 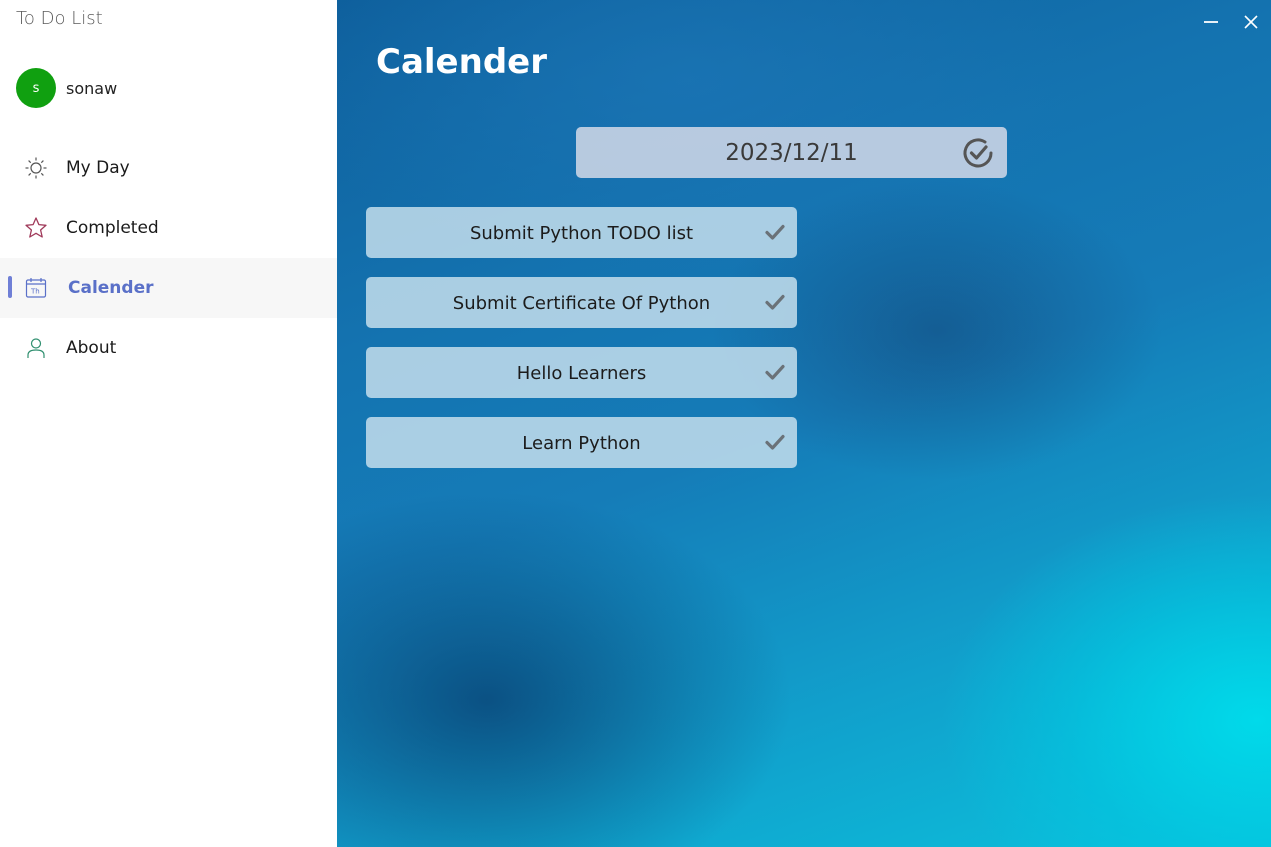 I want to click on task-item: Submit Certificate Of Python, so click(x=581, y=302).